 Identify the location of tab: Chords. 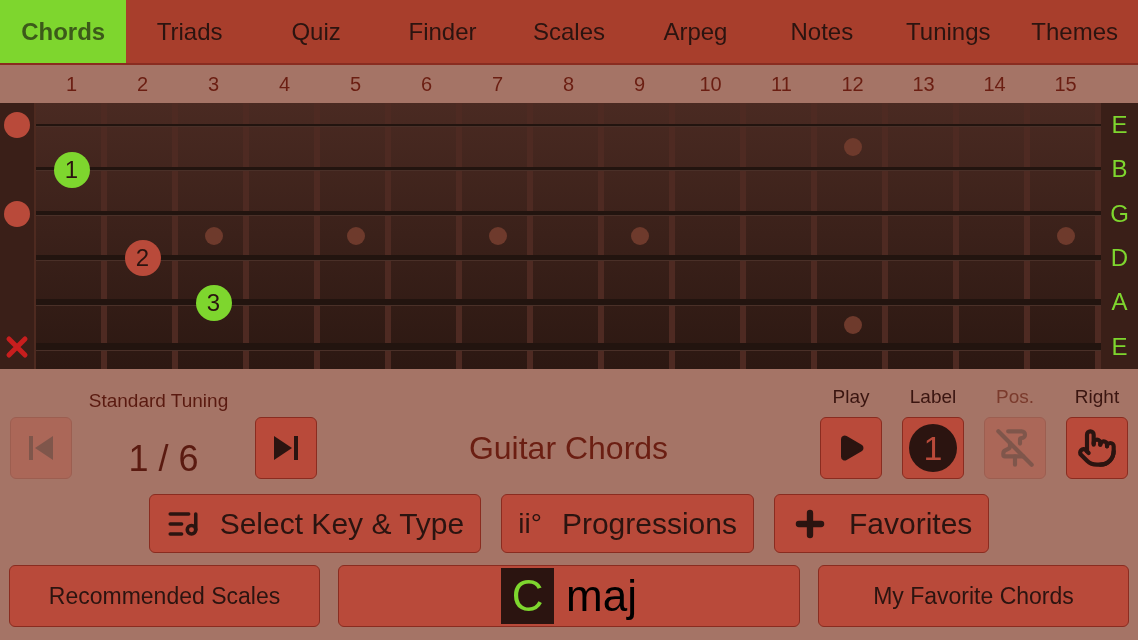
(63, 31).